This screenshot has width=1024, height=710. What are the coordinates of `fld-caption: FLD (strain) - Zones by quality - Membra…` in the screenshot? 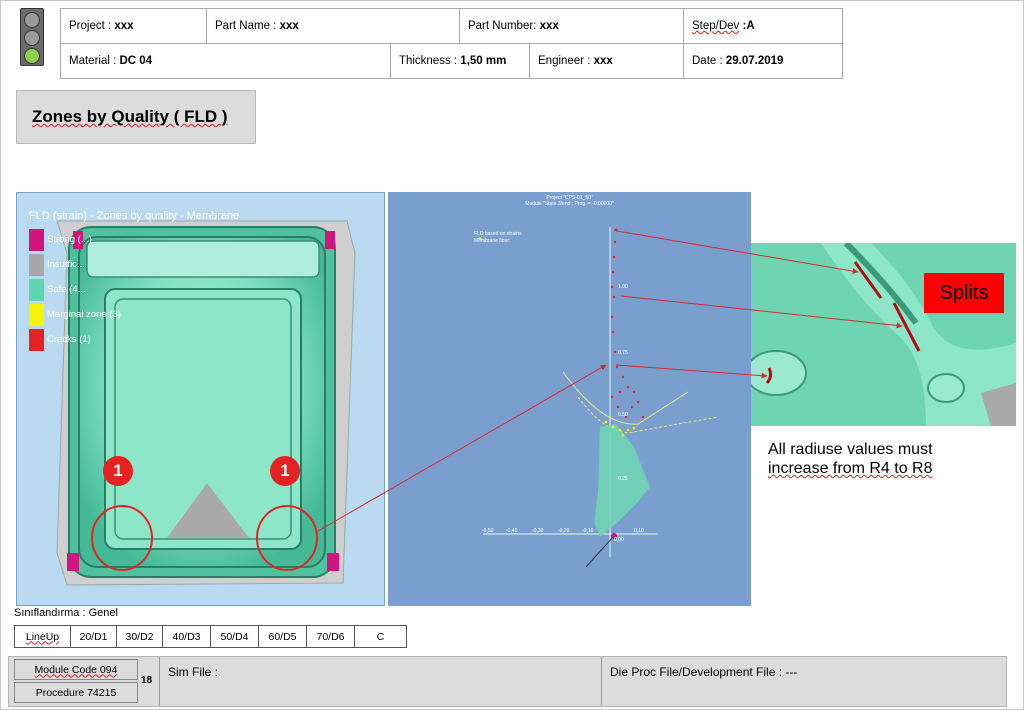 It's located at (134, 216).